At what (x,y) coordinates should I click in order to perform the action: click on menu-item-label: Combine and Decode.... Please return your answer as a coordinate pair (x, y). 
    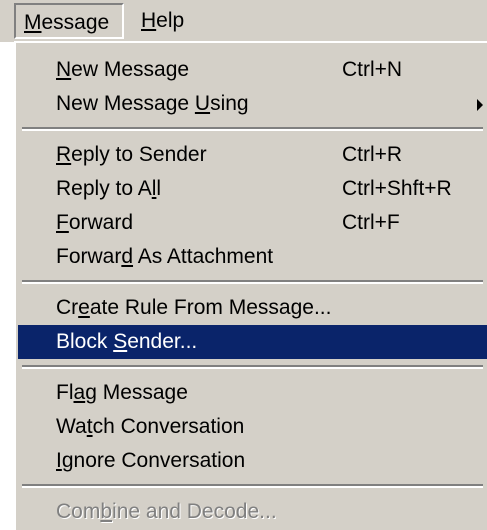
    Looking at the image, I should click on (166, 512).